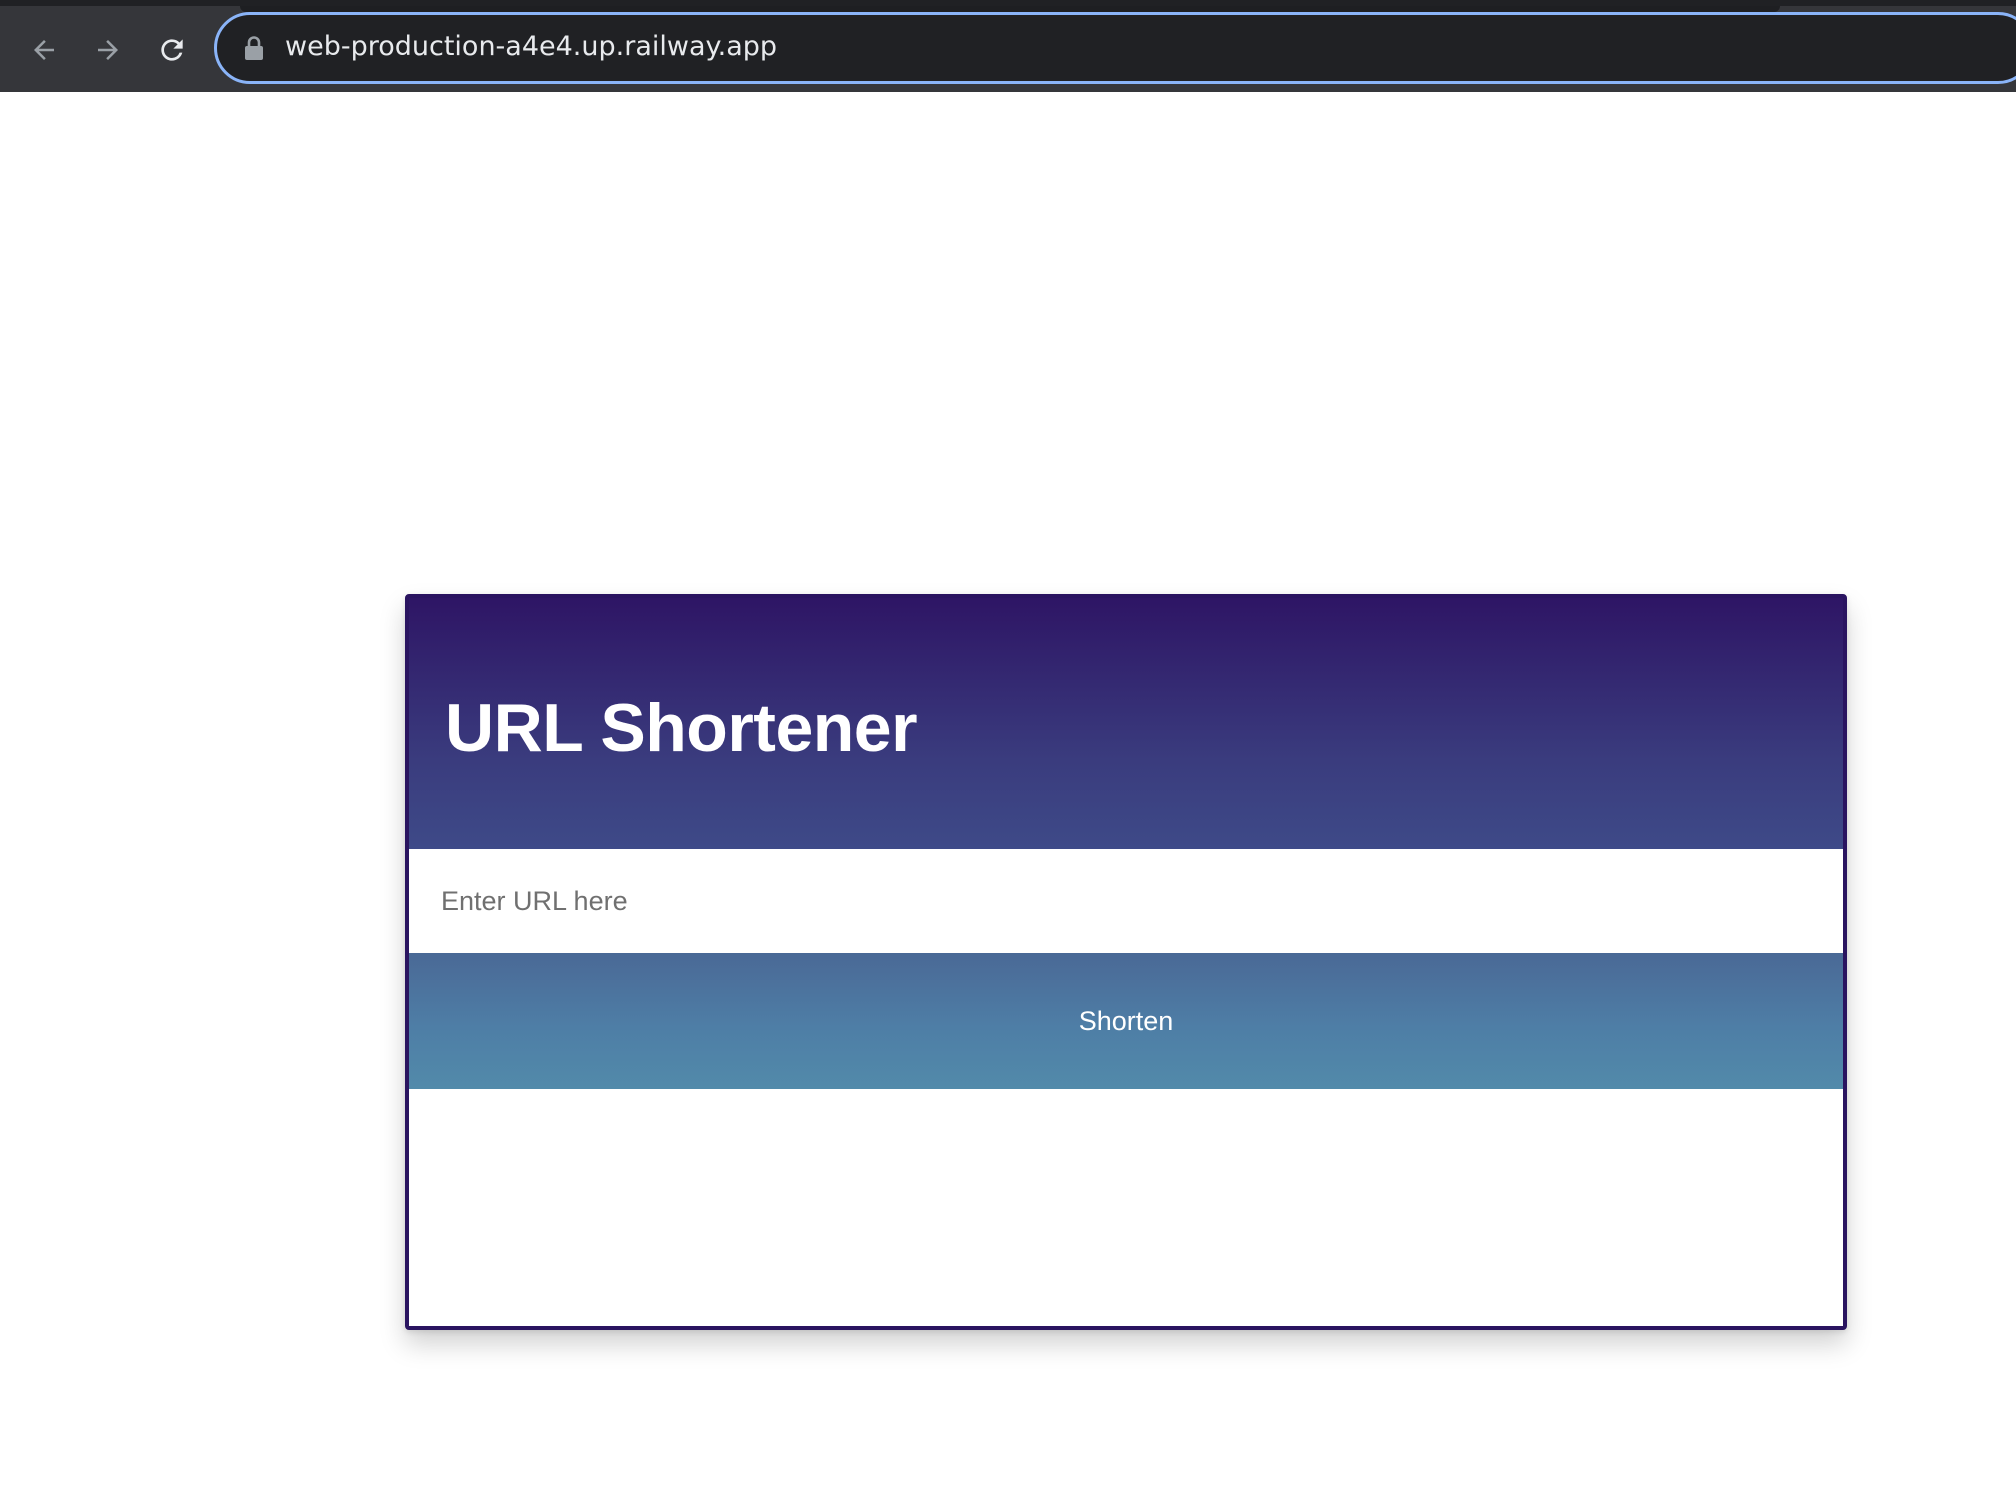 This screenshot has height=1488, width=2016. What do you see at coordinates (1126, 723) in the screenshot?
I see `card-header: URL Shortener` at bounding box center [1126, 723].